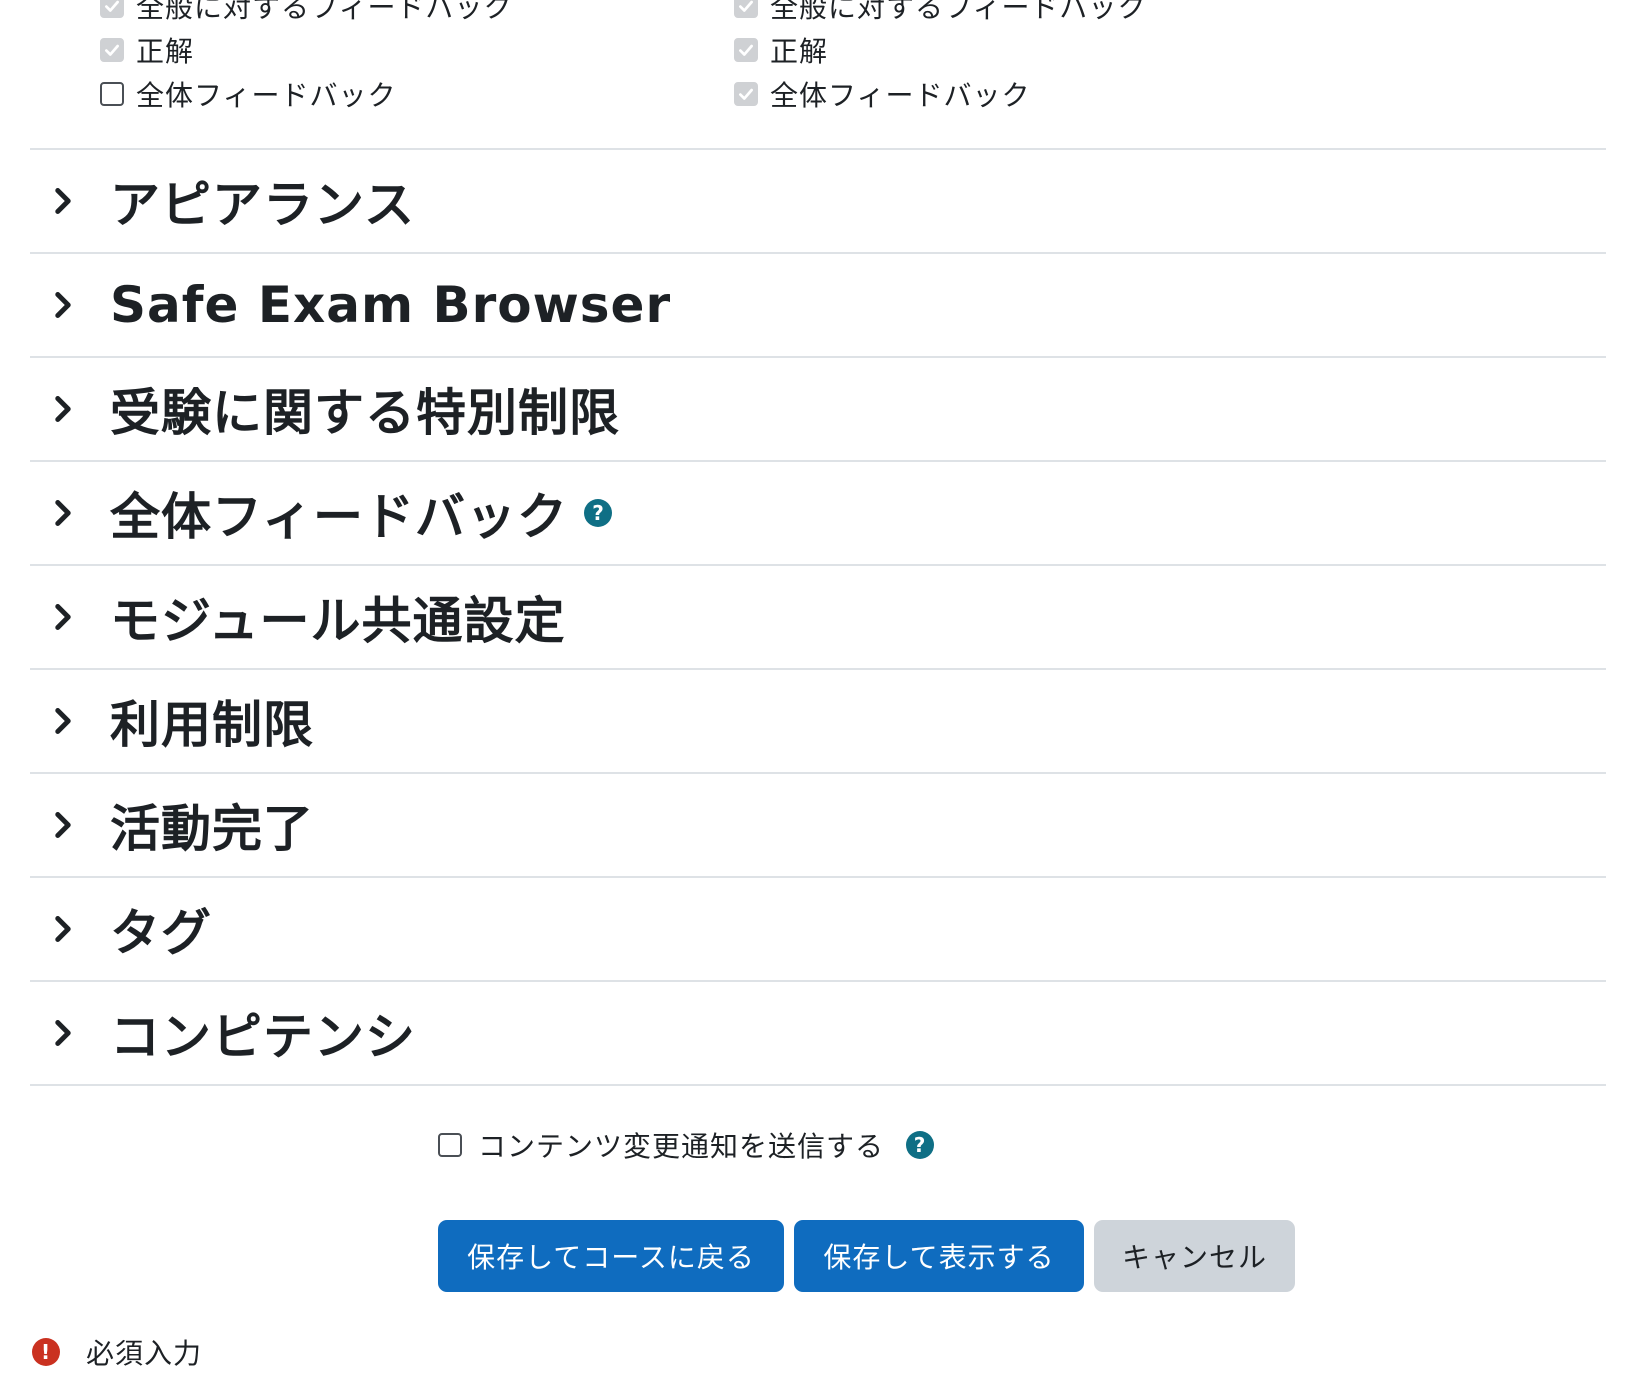 This screenshot has width=1636, height=1382. I want to click on form-buttons: 保存してコースに戻る 保存して表示する キャンセル, so click(866, 1256).